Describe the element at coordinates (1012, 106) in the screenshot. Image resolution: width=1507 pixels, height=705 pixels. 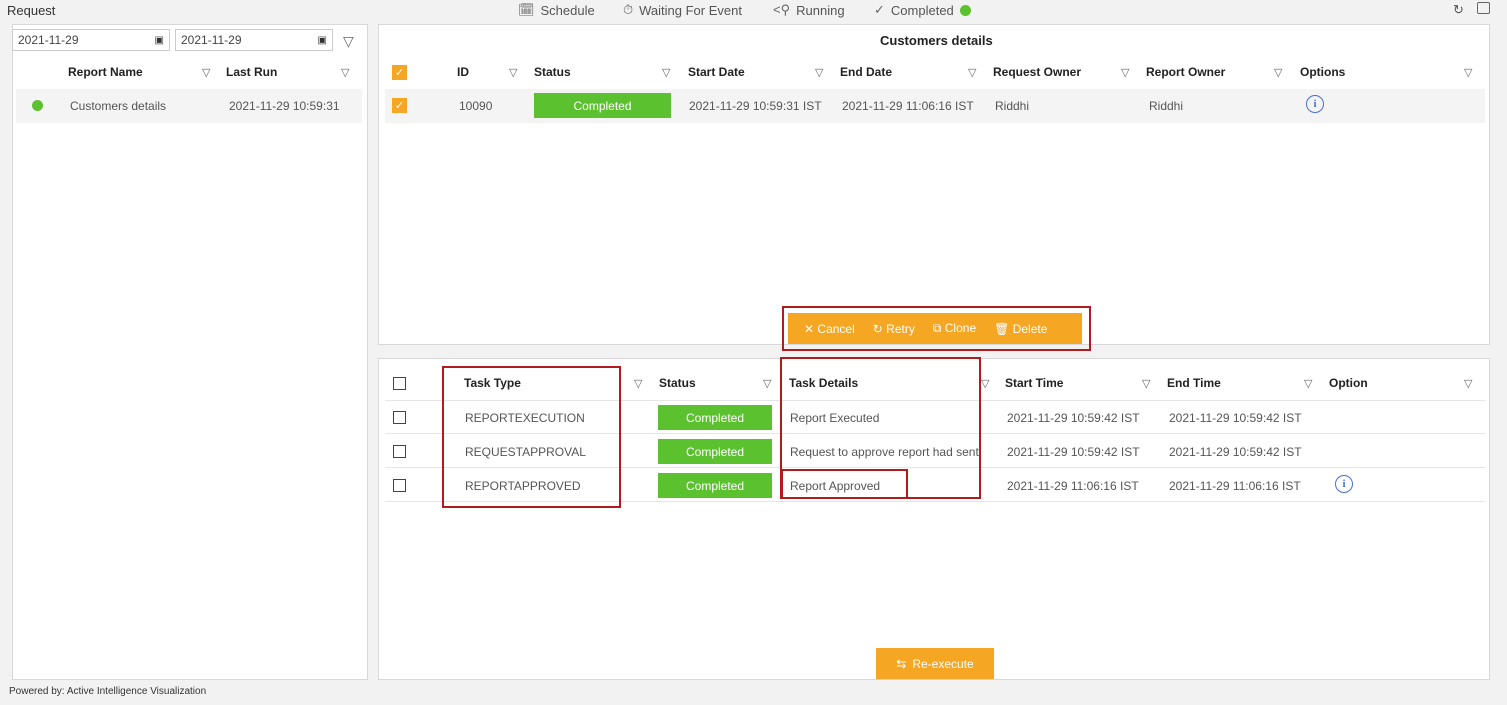
I see `request-owner: Riddhi` at that location.